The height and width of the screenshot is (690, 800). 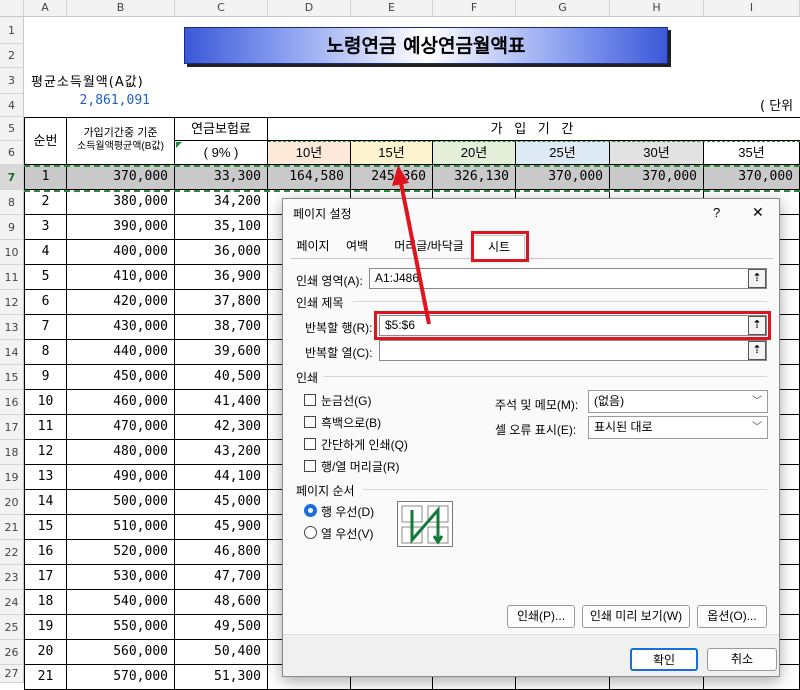 What do you see at coordinates (12, 652) in the screenshot?
I see `row-header-26: 26` at bounding box center [12, 652].